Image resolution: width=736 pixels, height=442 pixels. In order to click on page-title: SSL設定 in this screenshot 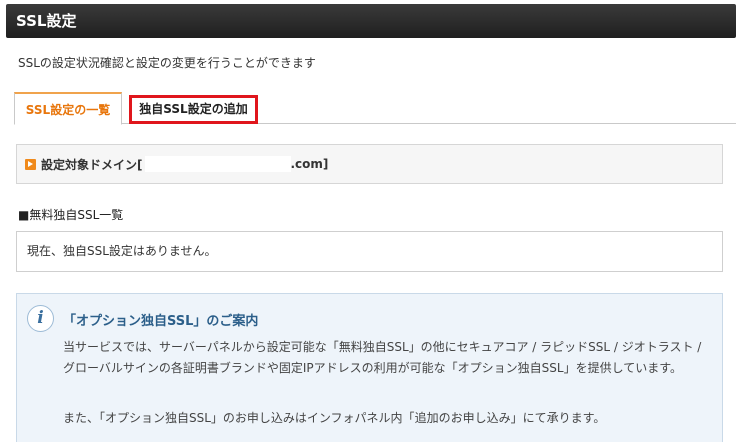, I will do `click(46, 21)`.